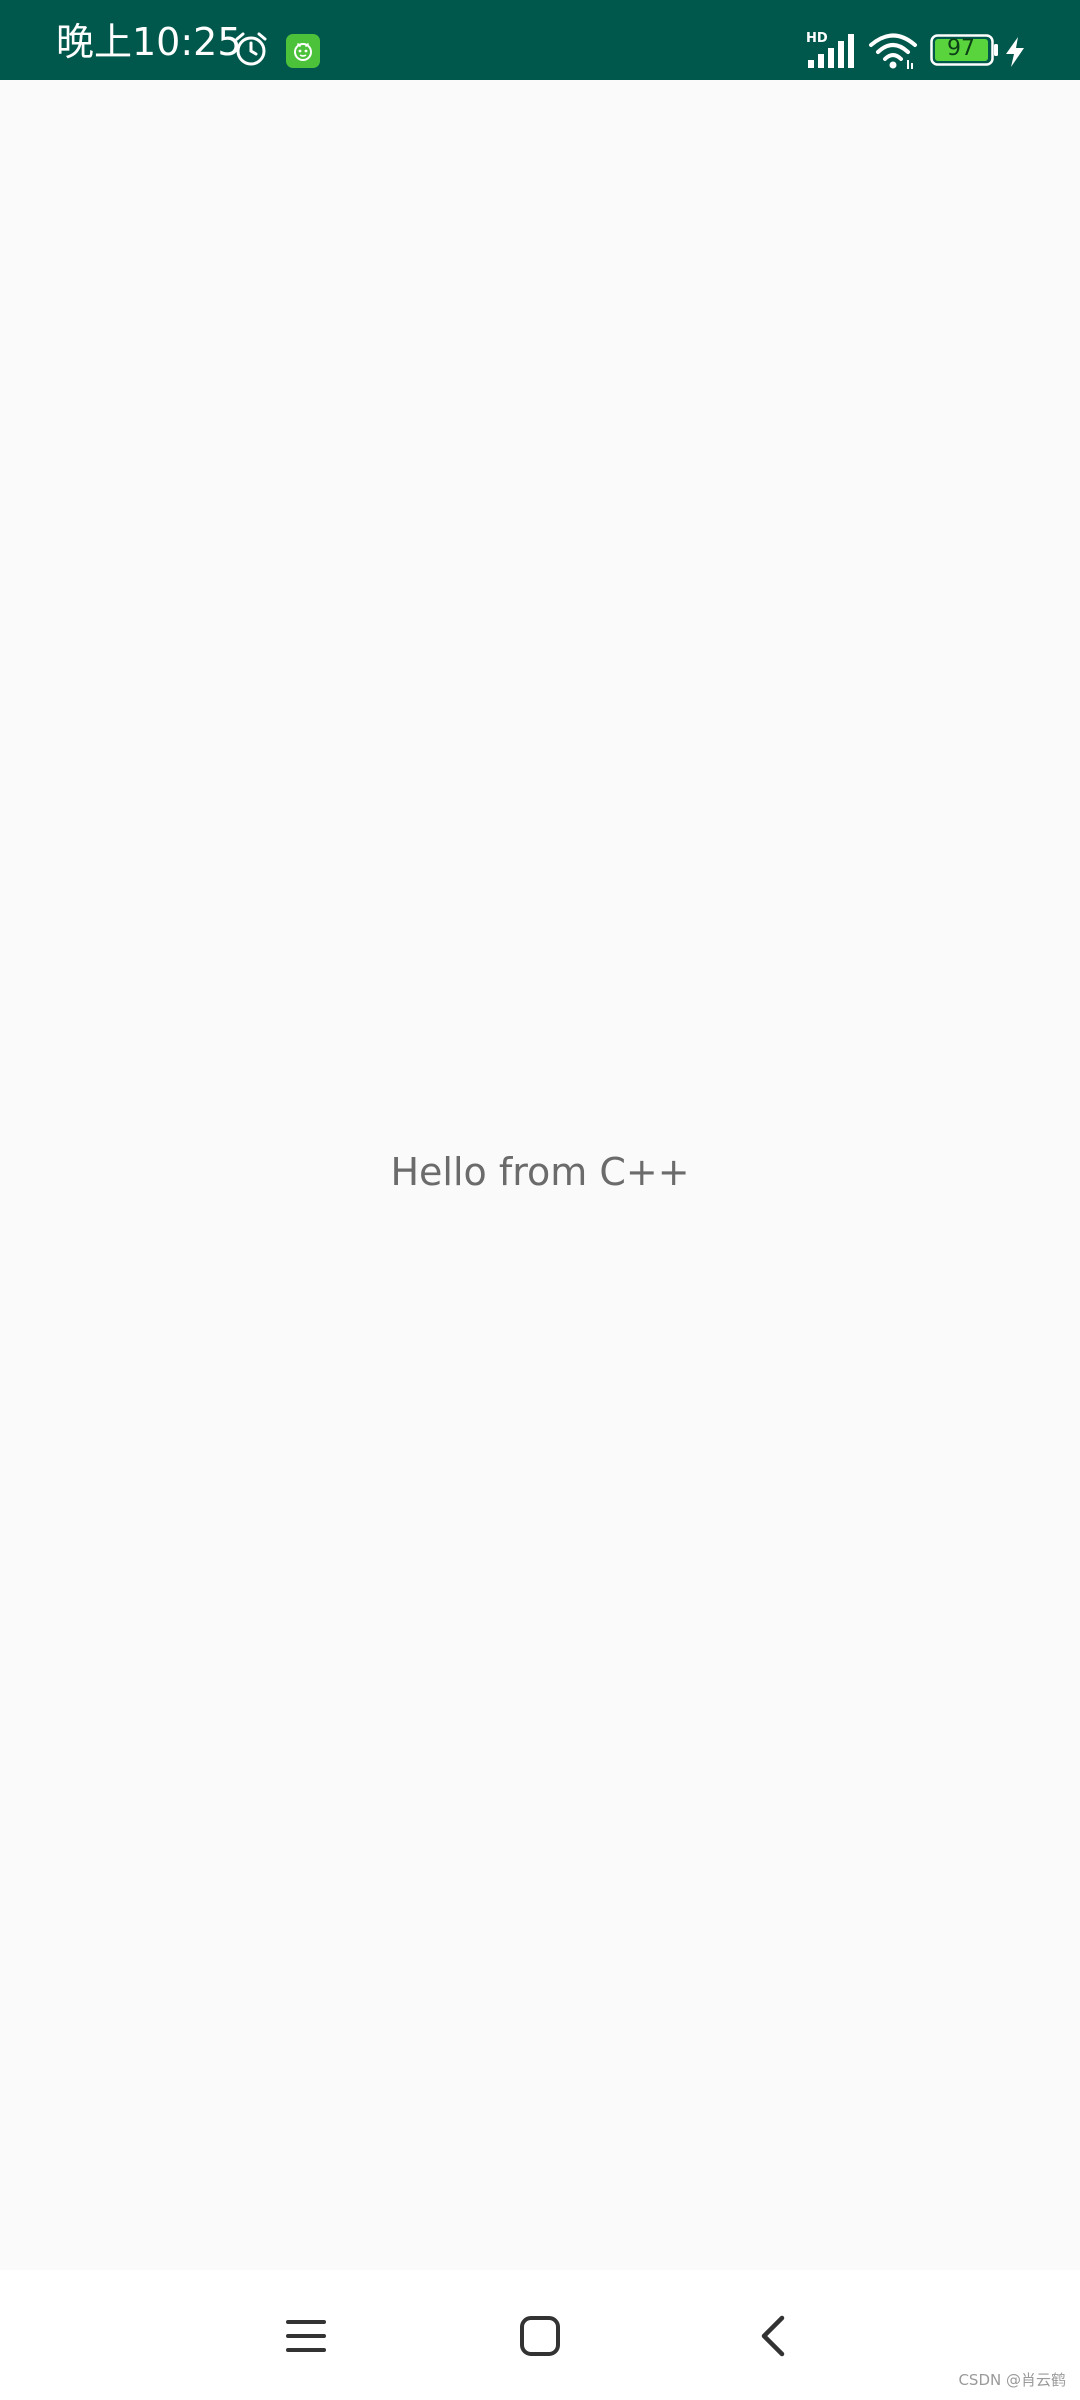 This screenshot has height=2400, width=1080. Describe the element at coordinates (251, 49) in the screenshot. I see `alarm-icon` at that location.